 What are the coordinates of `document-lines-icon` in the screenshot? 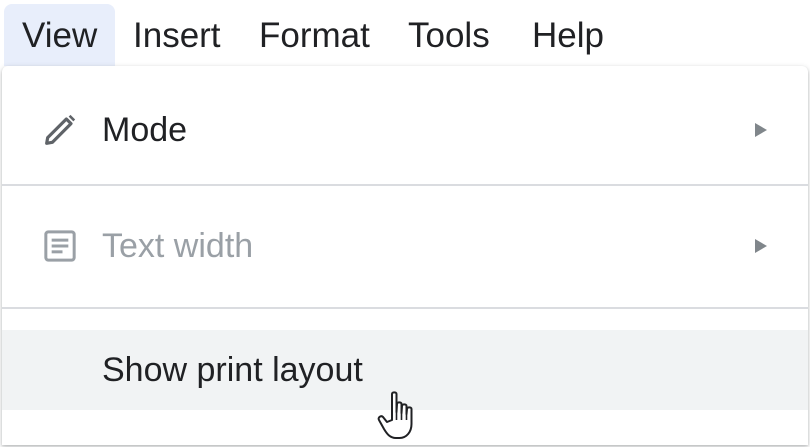 It's located at (60, 246).